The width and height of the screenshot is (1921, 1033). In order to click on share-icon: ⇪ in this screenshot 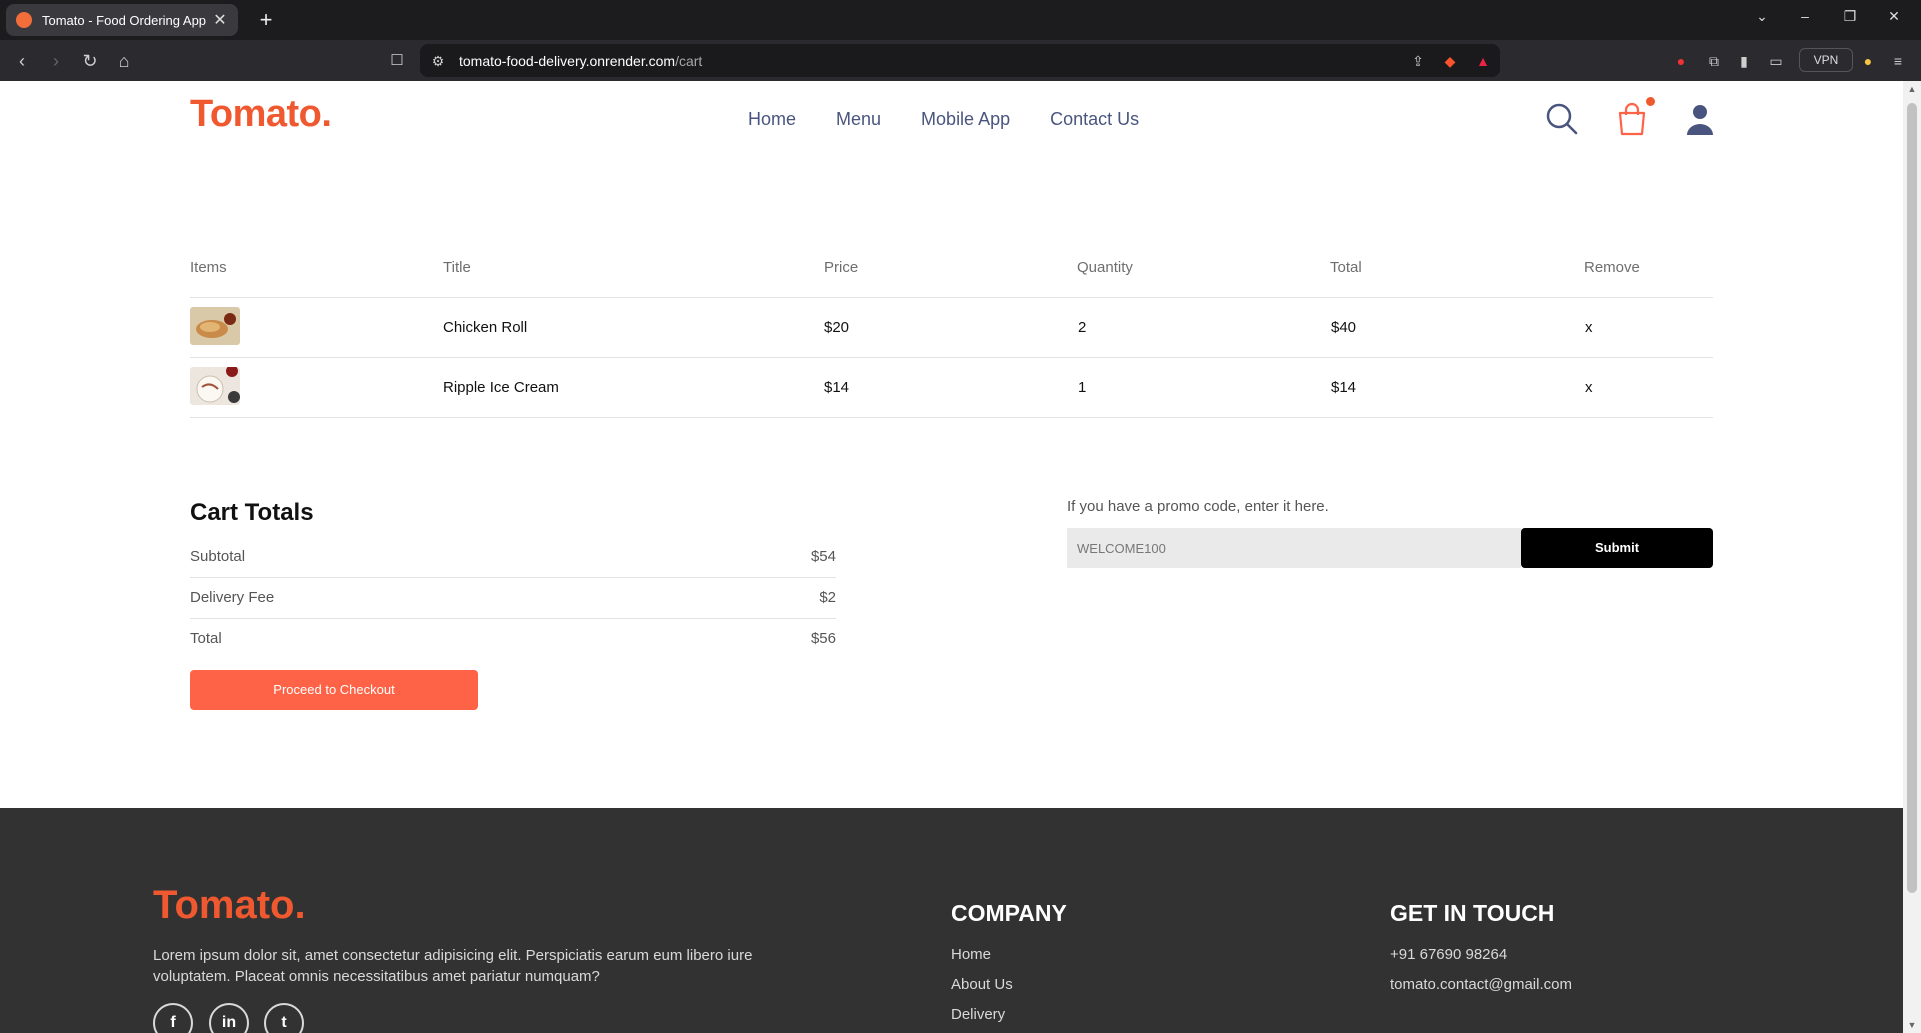, I will do `click(1418, 61)`.